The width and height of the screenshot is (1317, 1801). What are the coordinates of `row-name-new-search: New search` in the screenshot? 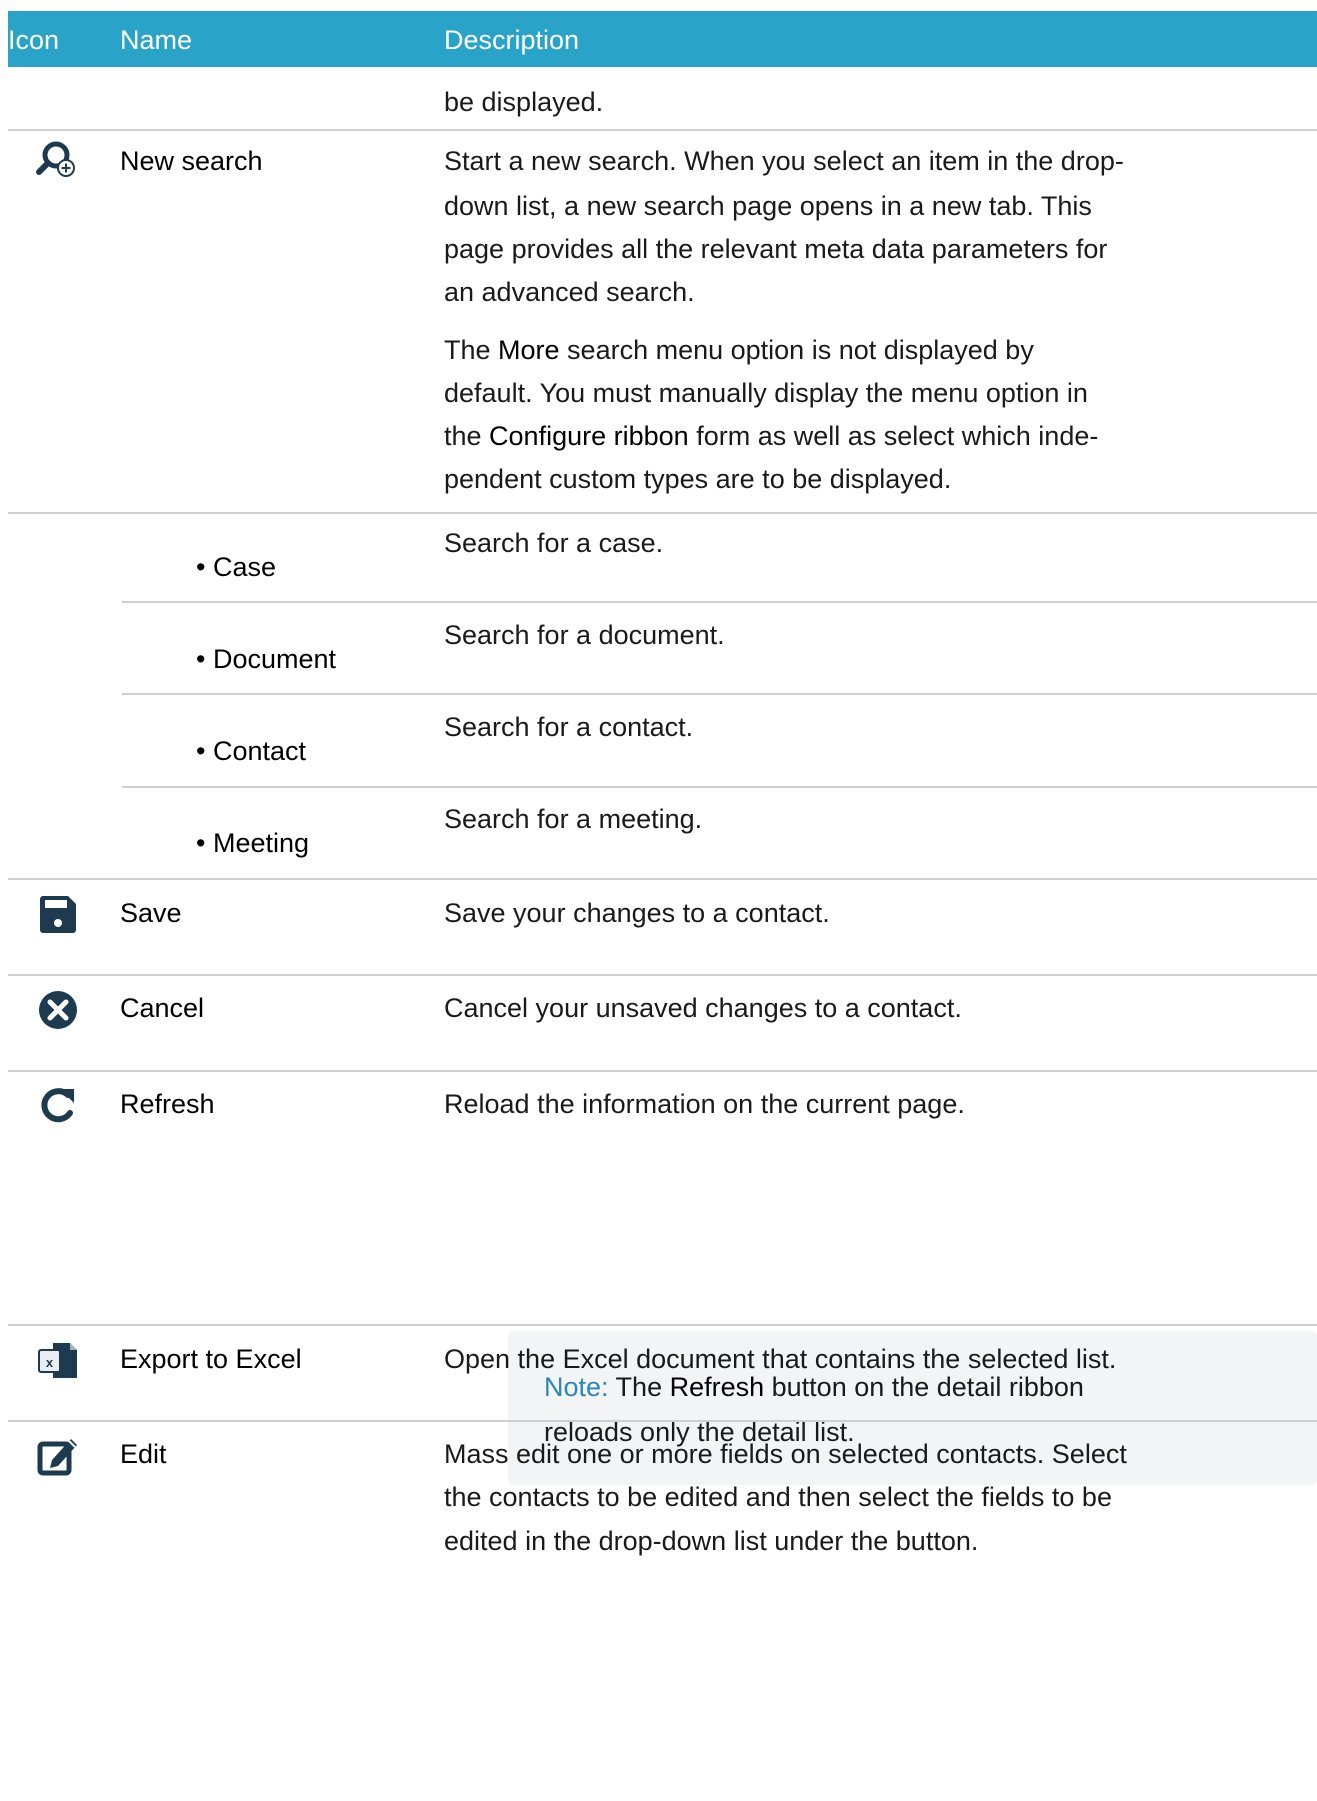 It's located at (191, 161).